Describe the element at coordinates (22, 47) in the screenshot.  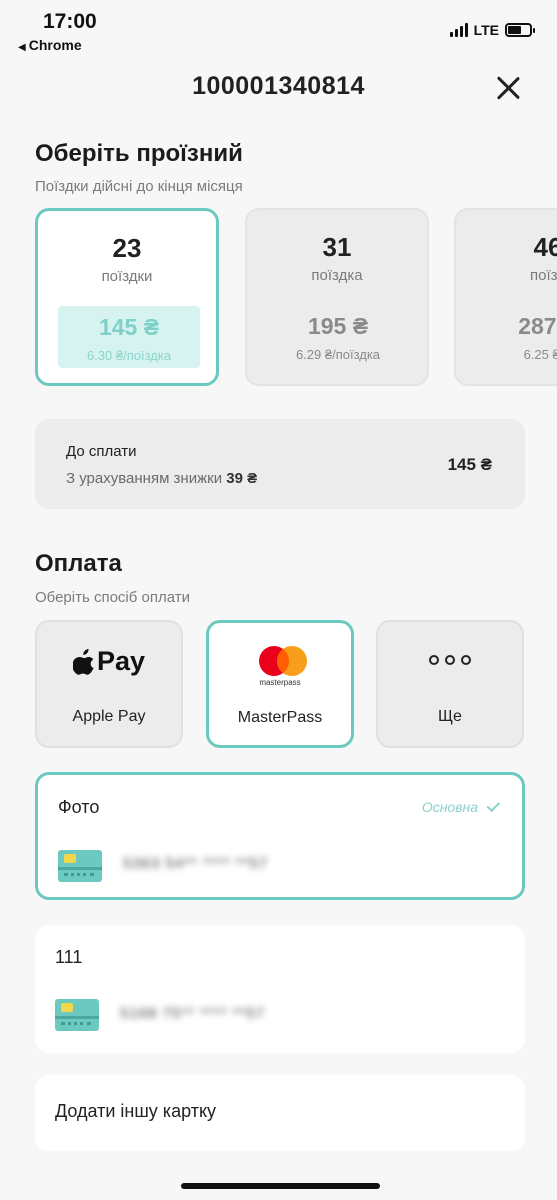
I see `back-triangle-icon: ◀` at that location.